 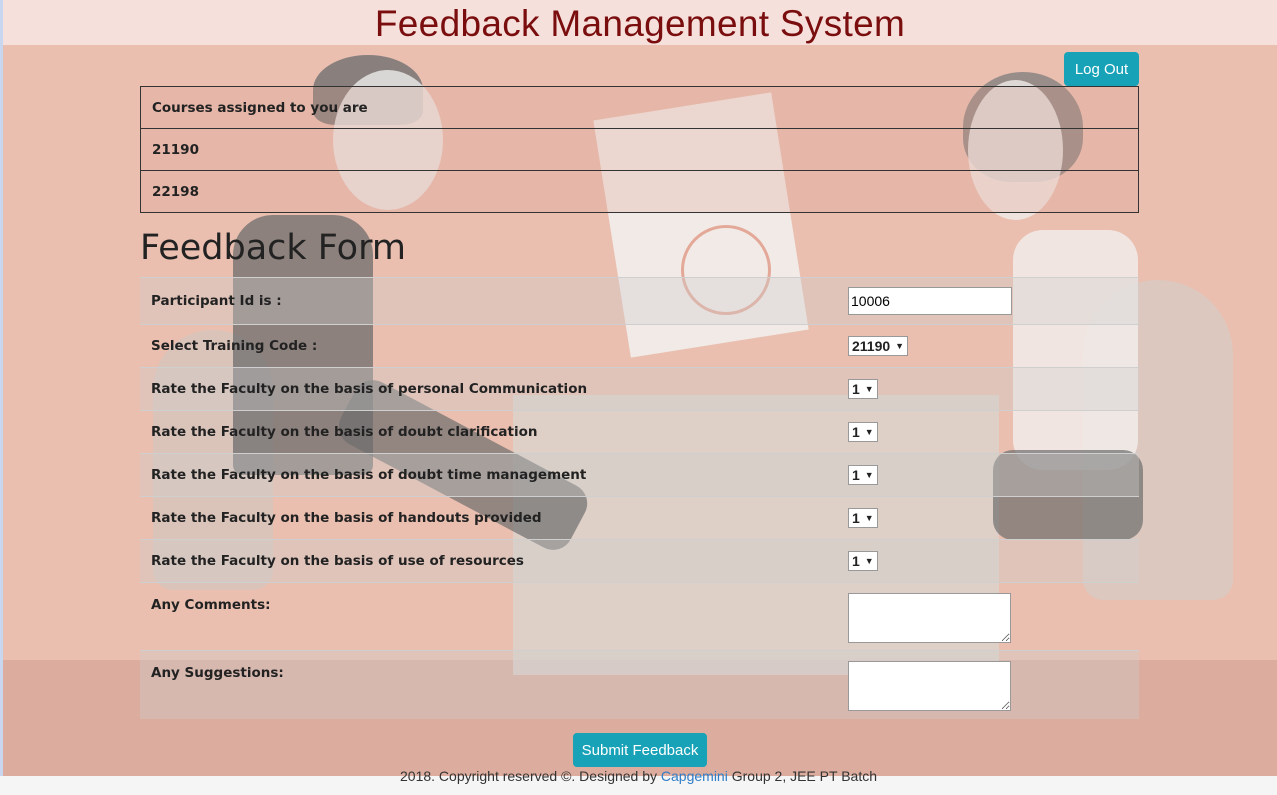 What do you see at coordinates (494, 301) in the screenshot?
I see `participant-label: Participant Id is :` at bounding box center [494, 301].